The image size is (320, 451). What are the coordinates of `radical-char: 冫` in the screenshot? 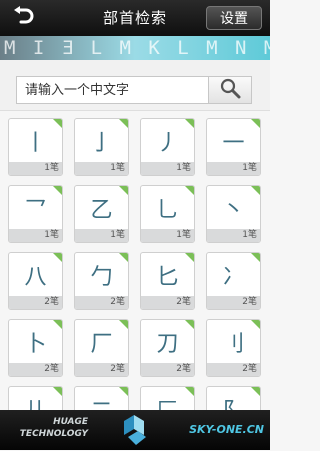 It's located at (233, 277).